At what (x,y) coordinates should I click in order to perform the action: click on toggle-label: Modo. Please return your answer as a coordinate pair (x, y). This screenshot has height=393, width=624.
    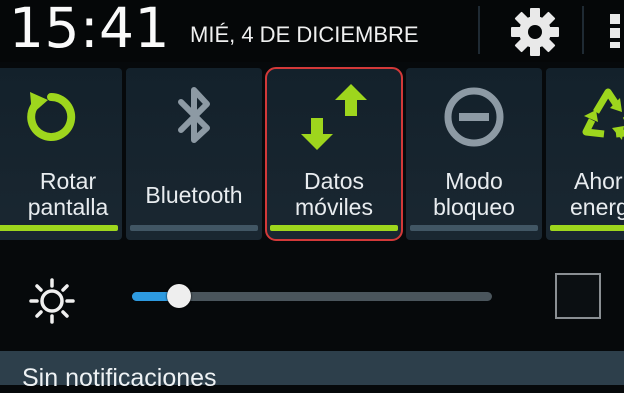
    Looking at the image, I should click on (474, 181).